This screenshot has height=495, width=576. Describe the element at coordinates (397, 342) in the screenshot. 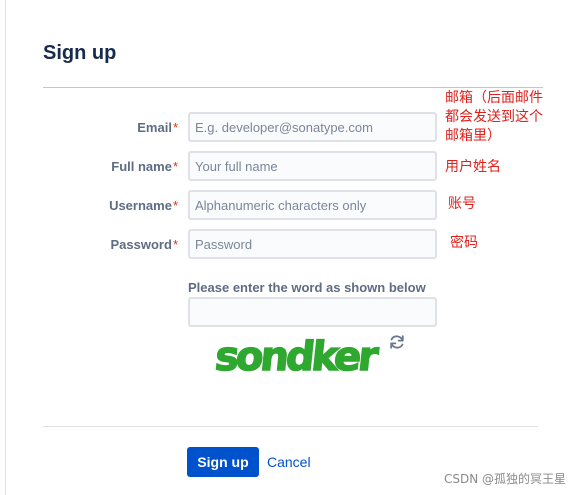

I see `refresh-icon` at that location.